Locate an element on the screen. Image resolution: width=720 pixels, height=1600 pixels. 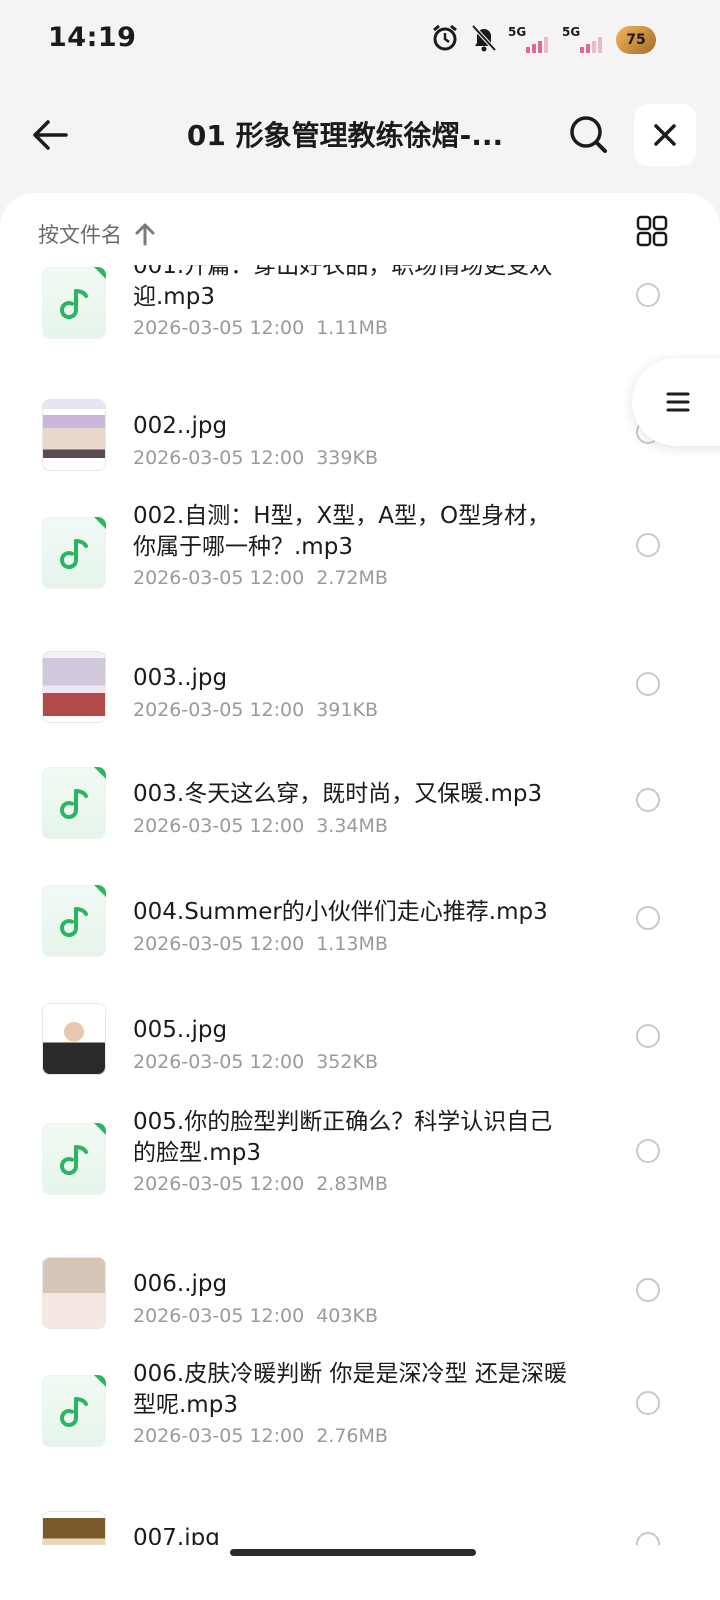
side-menu-button is located at coordinates (676, 402).